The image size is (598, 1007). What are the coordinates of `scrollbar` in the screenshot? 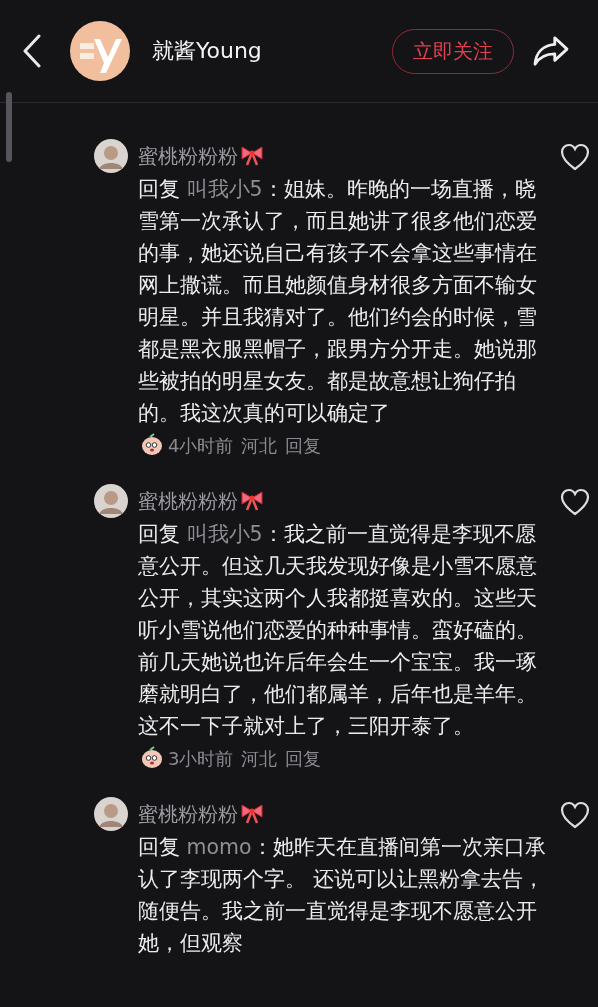 It's located at (9, 127).